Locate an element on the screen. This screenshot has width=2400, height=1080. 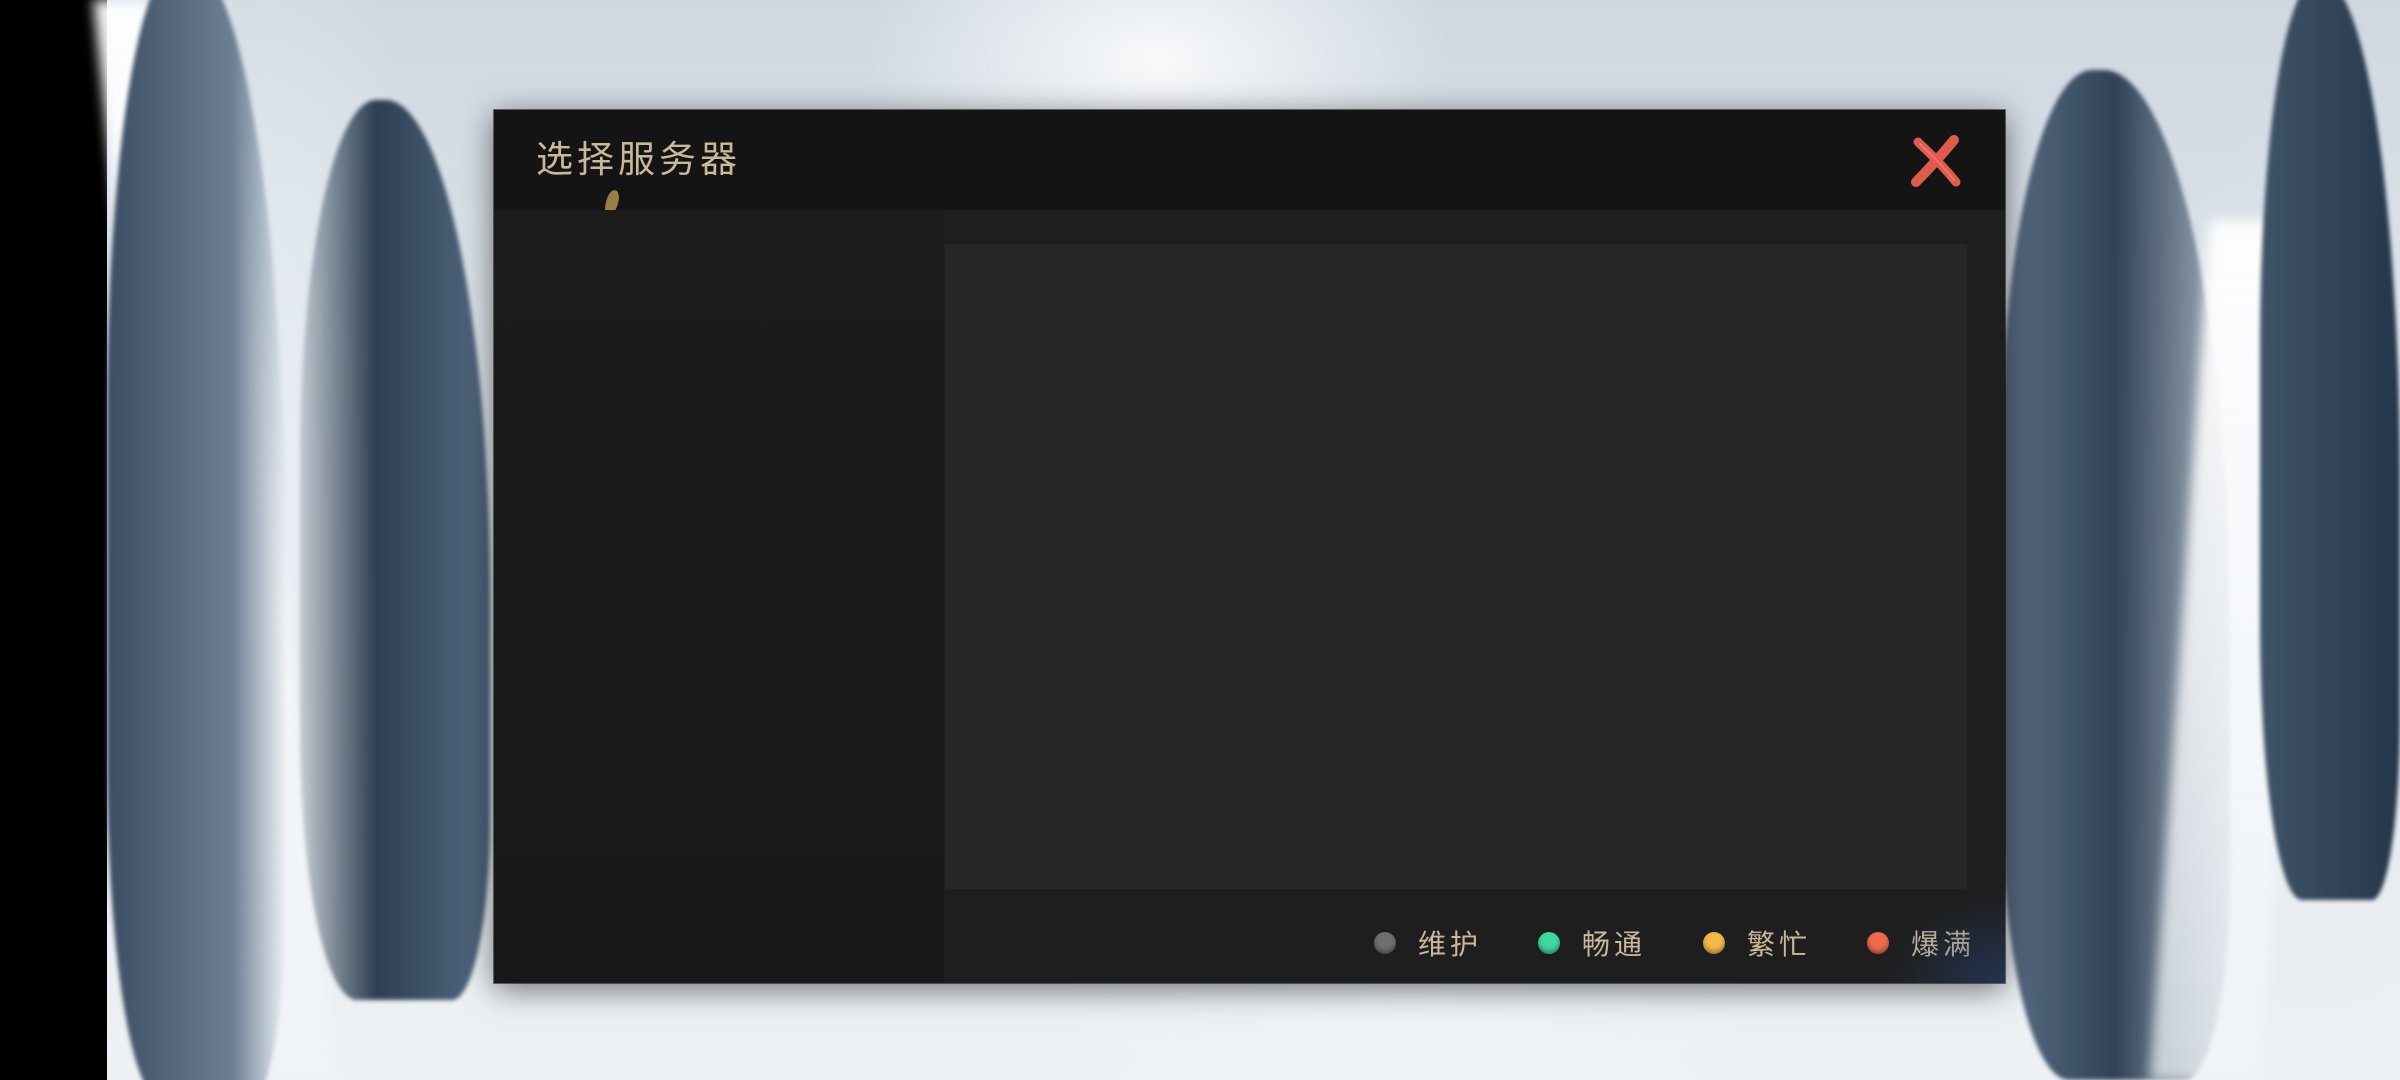
status-dot-green-icon is located at coordinates (1549, 943).